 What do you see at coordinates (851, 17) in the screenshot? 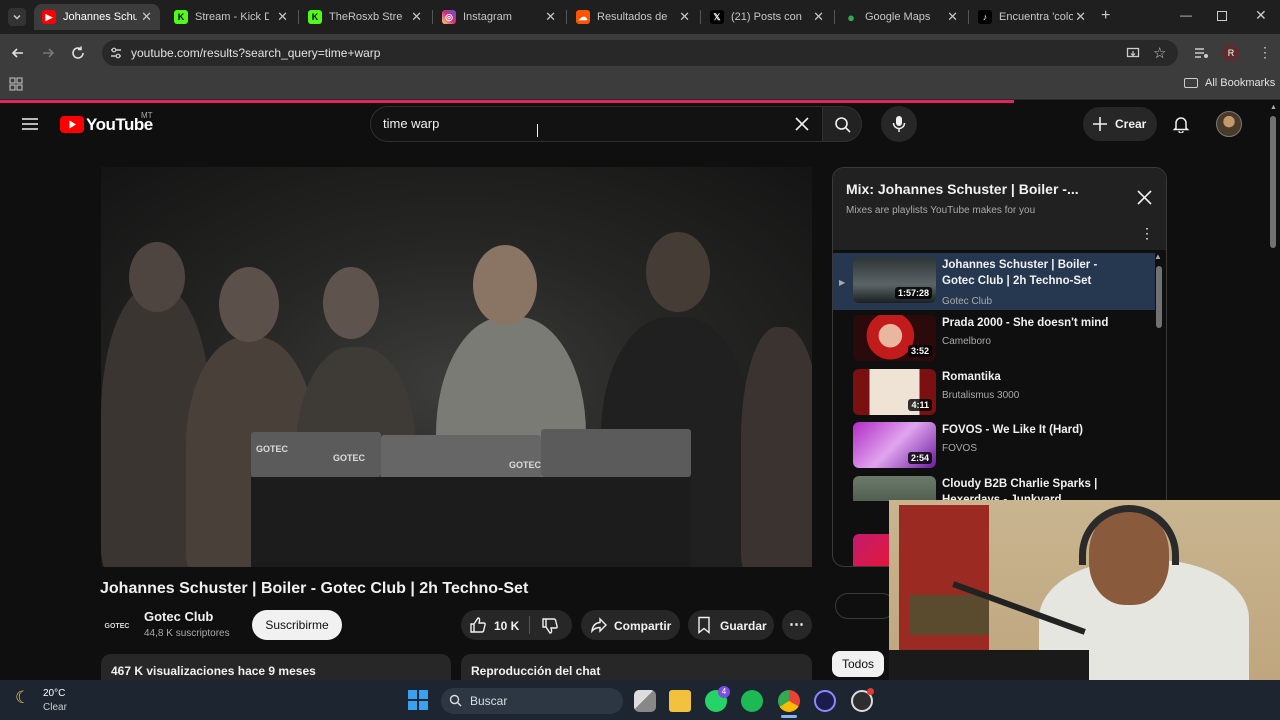
I see `maps-pin-icon: ●` at bounding box center [851, 17].